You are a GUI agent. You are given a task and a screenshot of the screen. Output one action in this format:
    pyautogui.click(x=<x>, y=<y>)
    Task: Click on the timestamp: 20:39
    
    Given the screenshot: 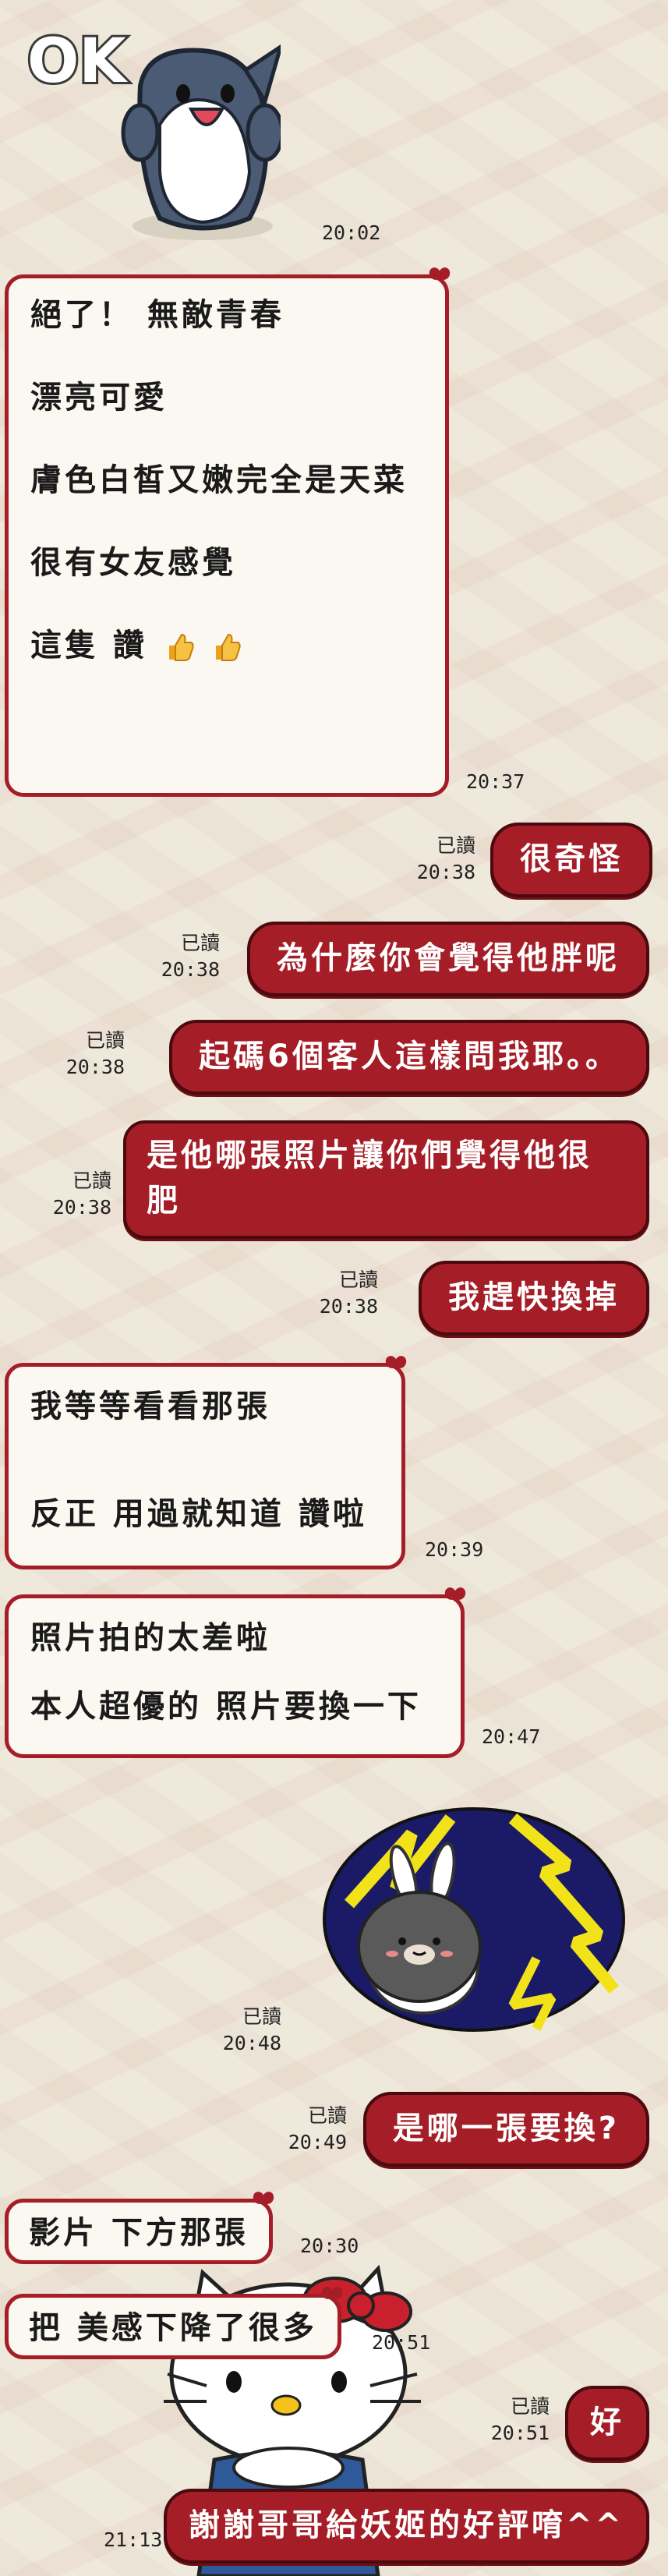 What is the action you would take?
    pyautogui.click(x=455, y=1549)
    